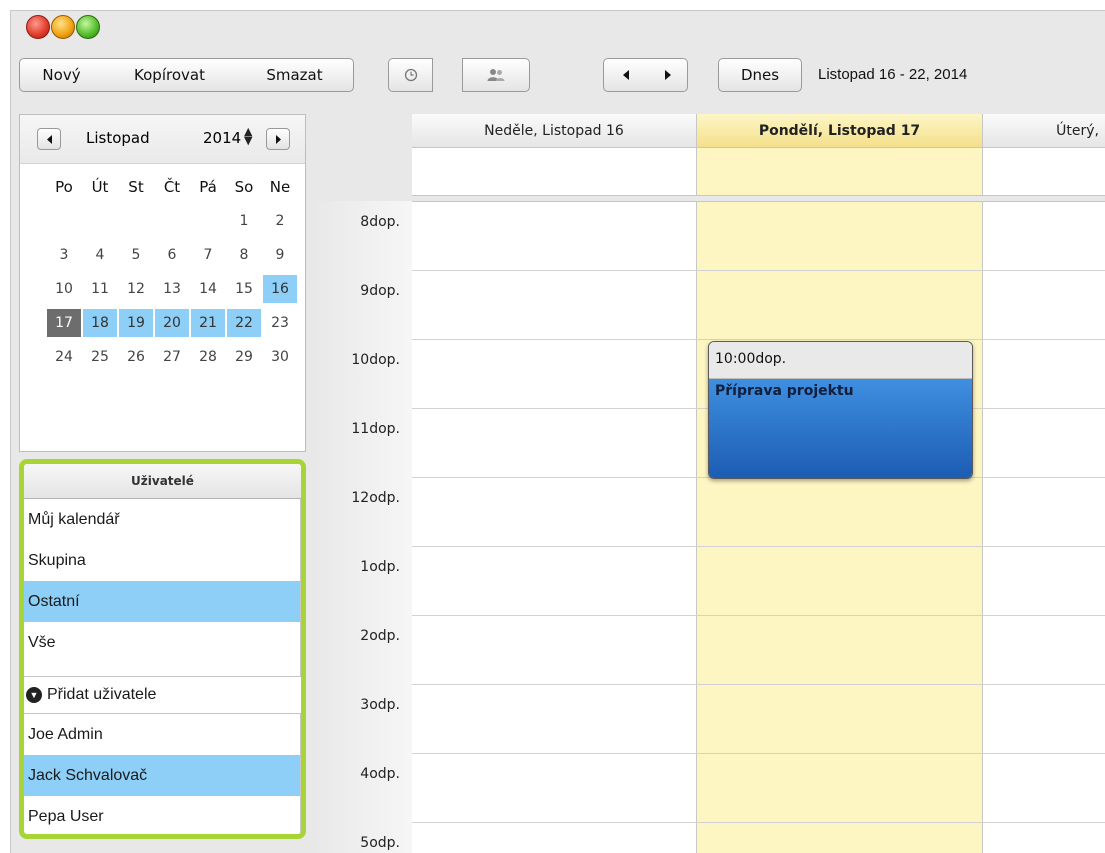 This screenshot has width=1105, height=853. I want to click on day-cell: 23, so click(280, 323).